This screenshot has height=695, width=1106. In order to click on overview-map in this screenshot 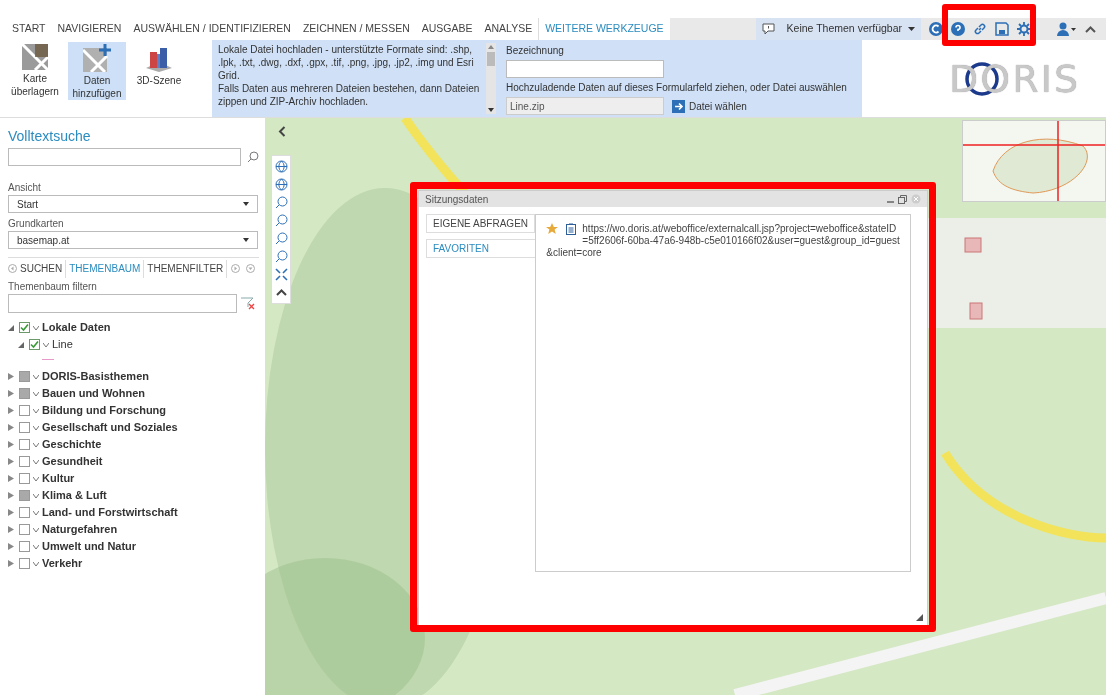, I will do `click(1034, 161)`.